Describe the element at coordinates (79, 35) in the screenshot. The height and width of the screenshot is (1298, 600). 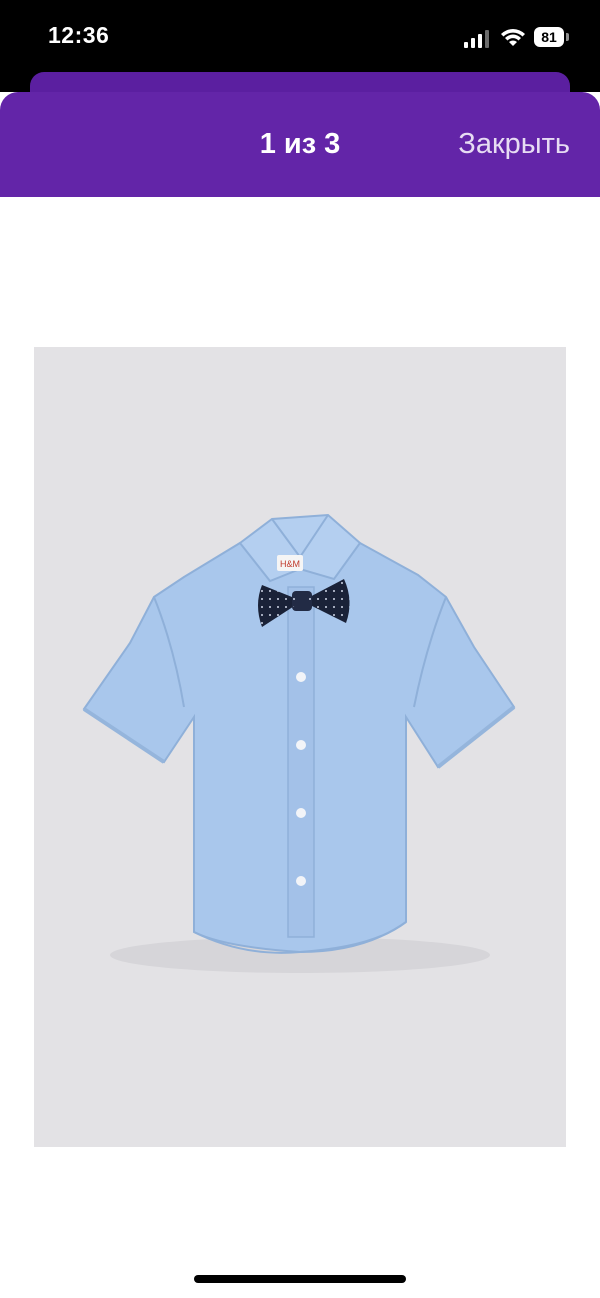
I see `status-time: 12:36` at that location.